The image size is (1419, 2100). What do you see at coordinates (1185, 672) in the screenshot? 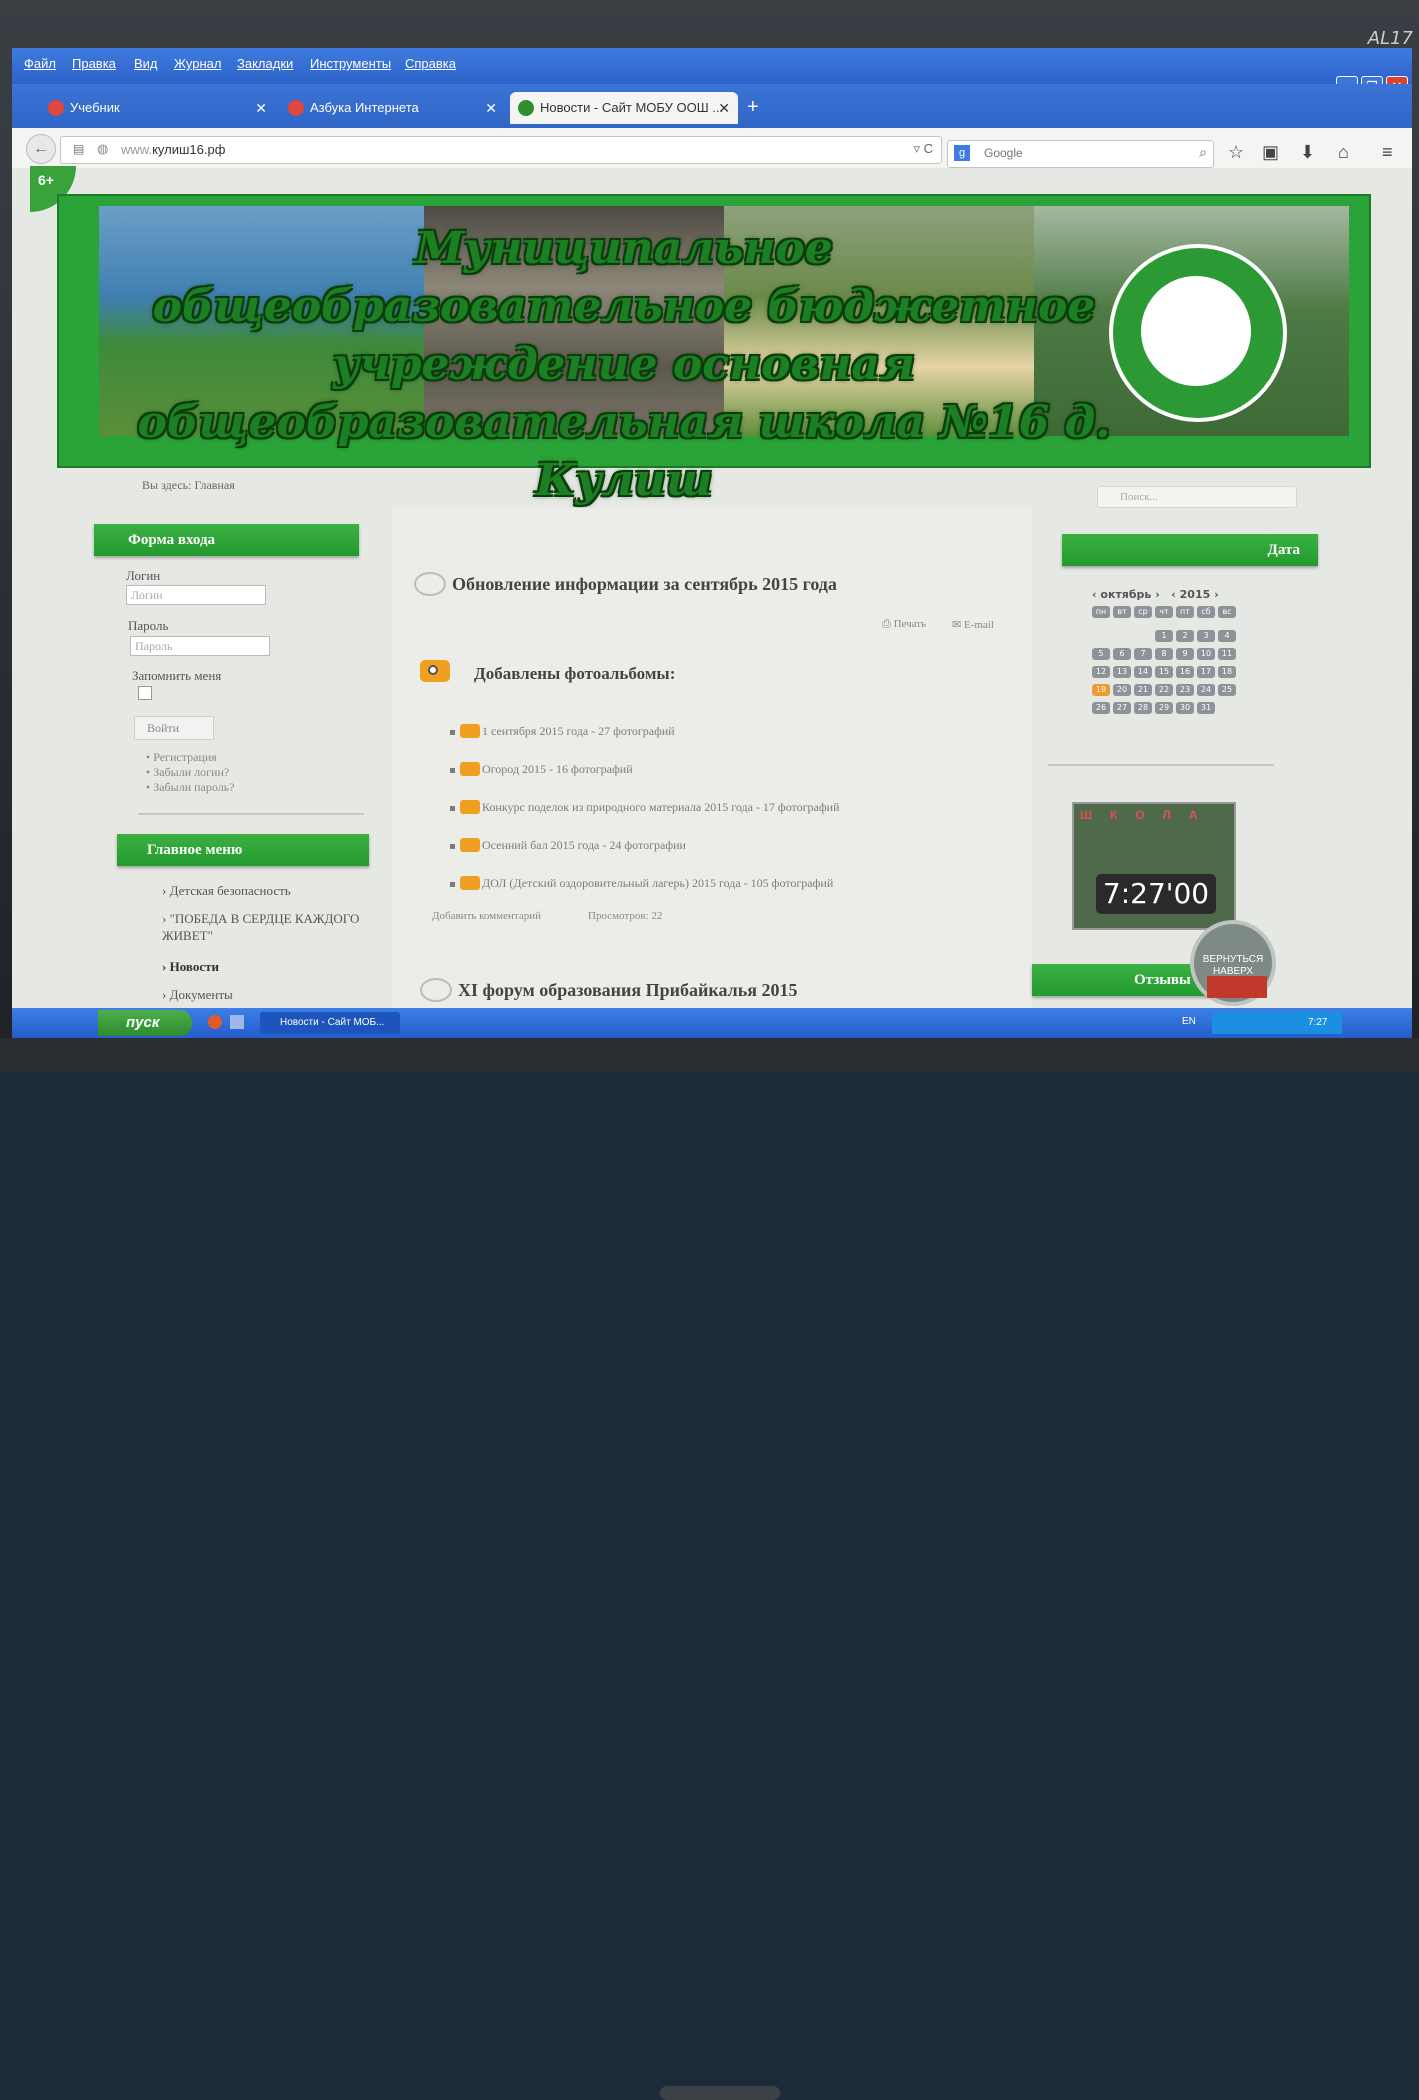
I see `calendar-day: 16` at bounding box center [1185, 672].